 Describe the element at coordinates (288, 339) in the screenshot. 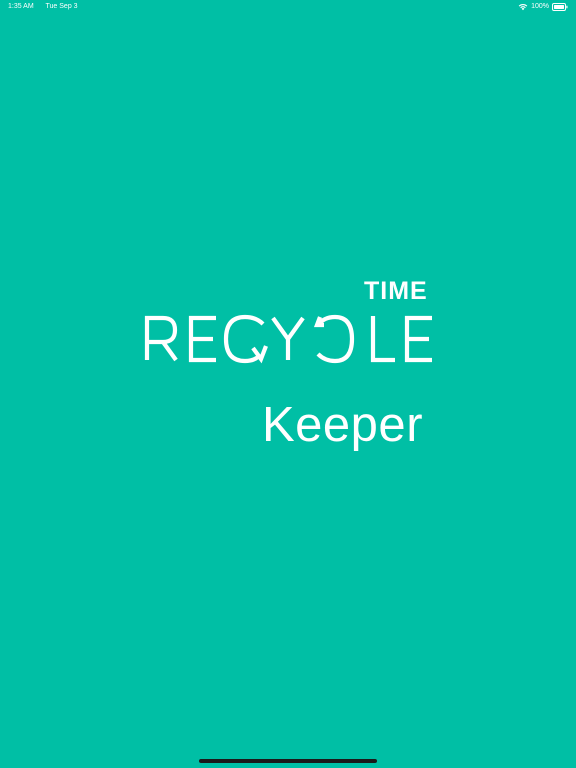

I see `logo-recycle-glyphs` at that location.